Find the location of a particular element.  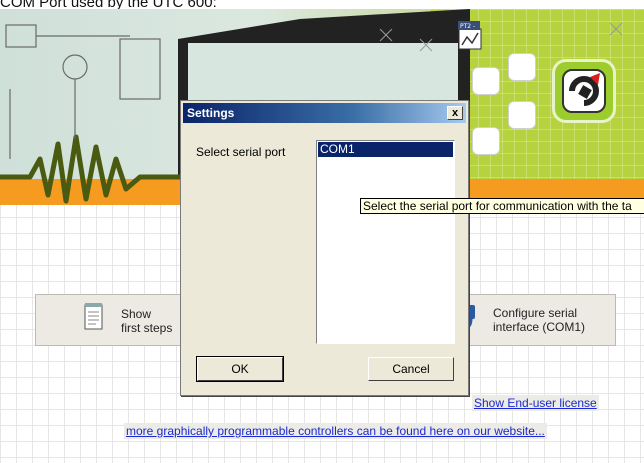

brand-logo is located at coordinates (584, 91).